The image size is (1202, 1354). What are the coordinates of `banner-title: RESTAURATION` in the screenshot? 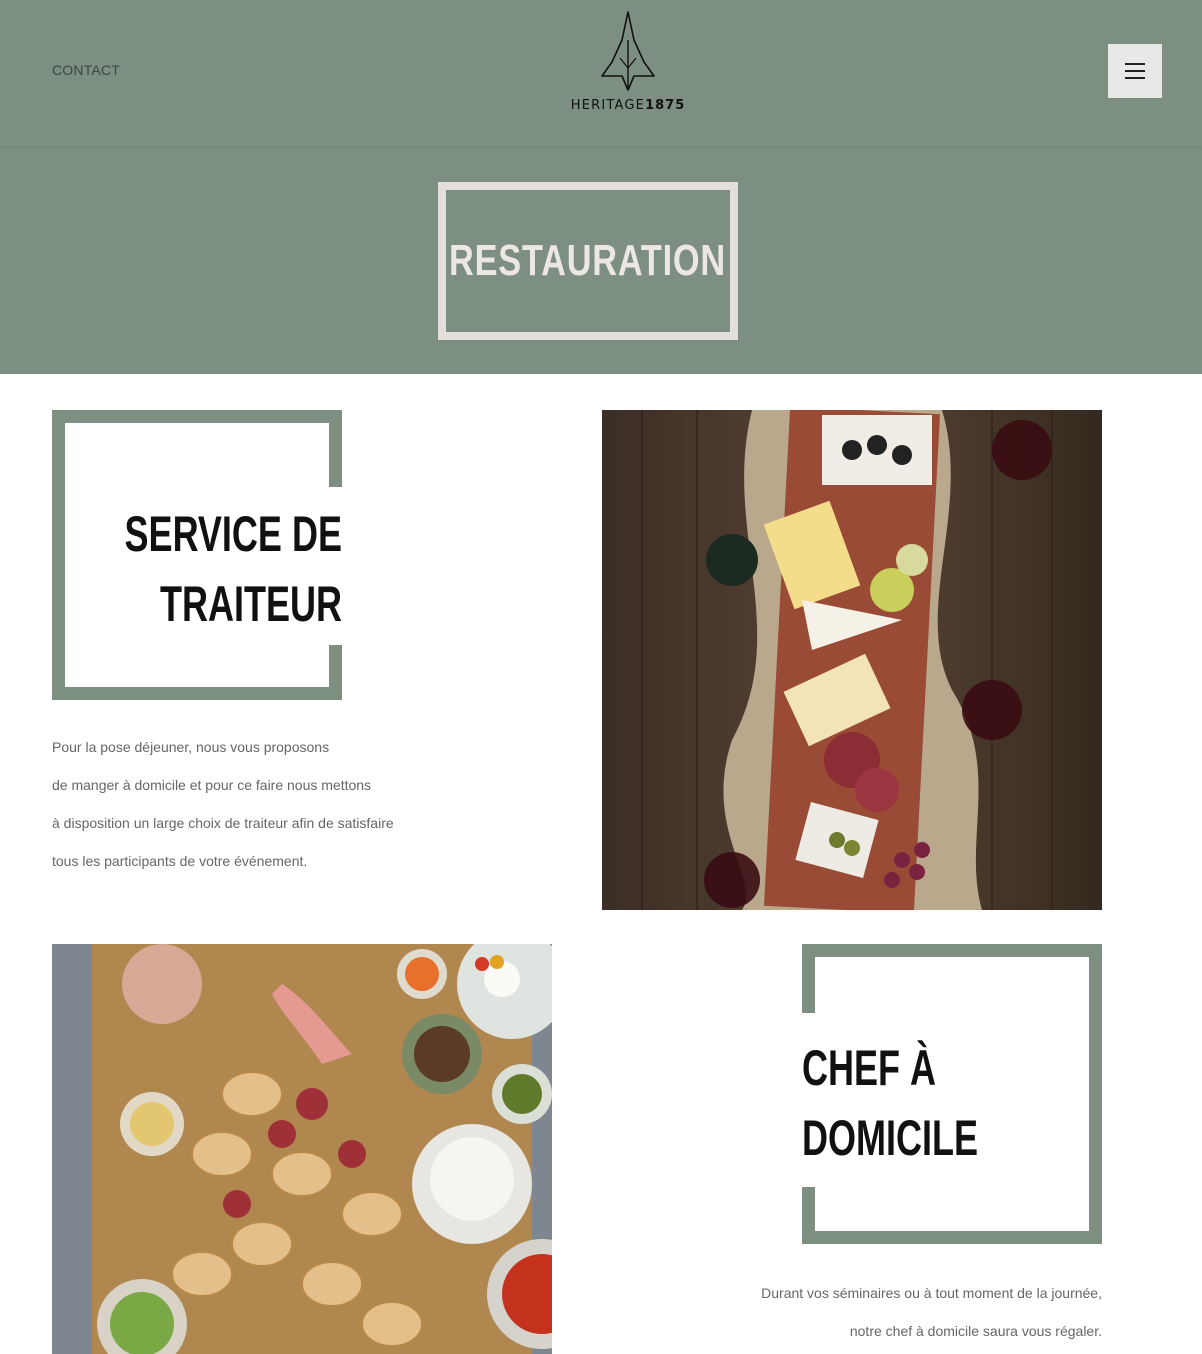 It's located at (588, 260).